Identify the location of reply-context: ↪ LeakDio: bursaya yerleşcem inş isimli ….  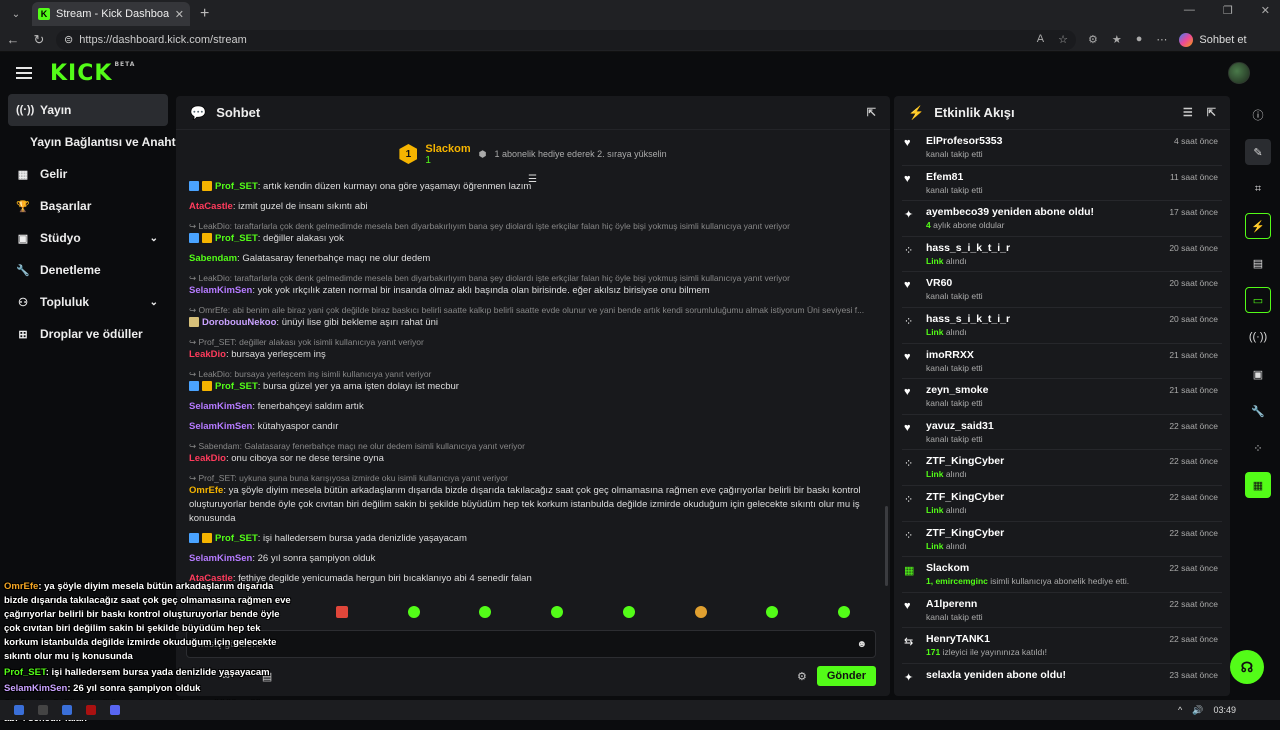
(527, 374).